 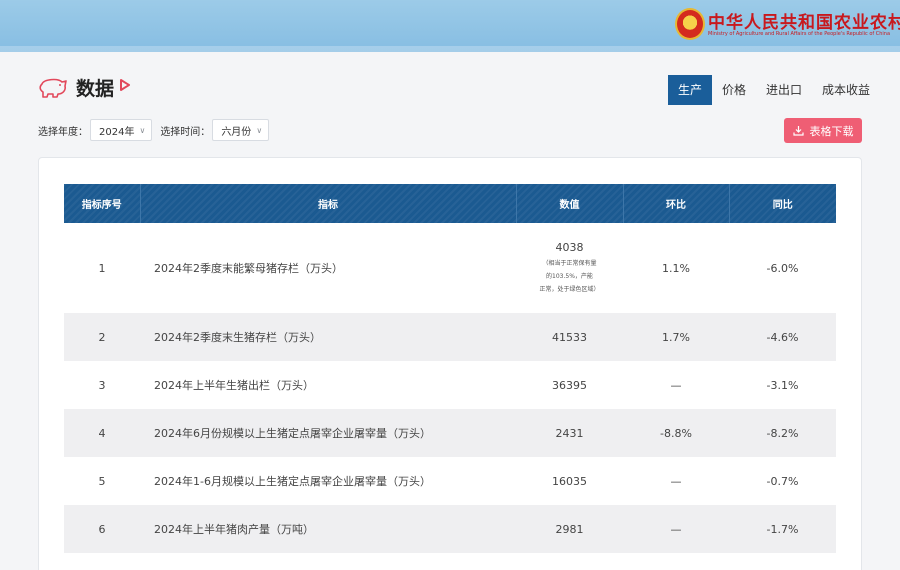 I want to click on year-select: 2024年 ∨, so click(x=121, y=130).